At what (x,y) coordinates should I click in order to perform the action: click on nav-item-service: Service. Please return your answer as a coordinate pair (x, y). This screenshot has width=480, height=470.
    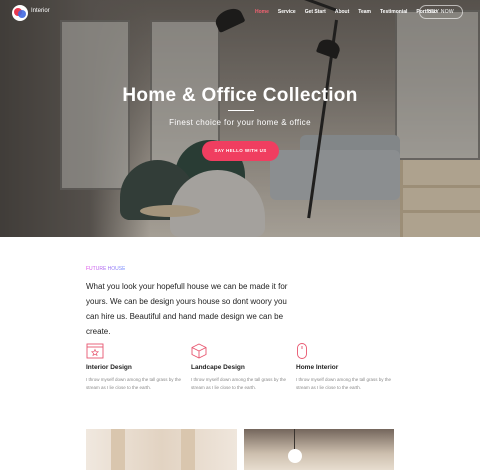
    Looking at the image, I should click on (287, 12).